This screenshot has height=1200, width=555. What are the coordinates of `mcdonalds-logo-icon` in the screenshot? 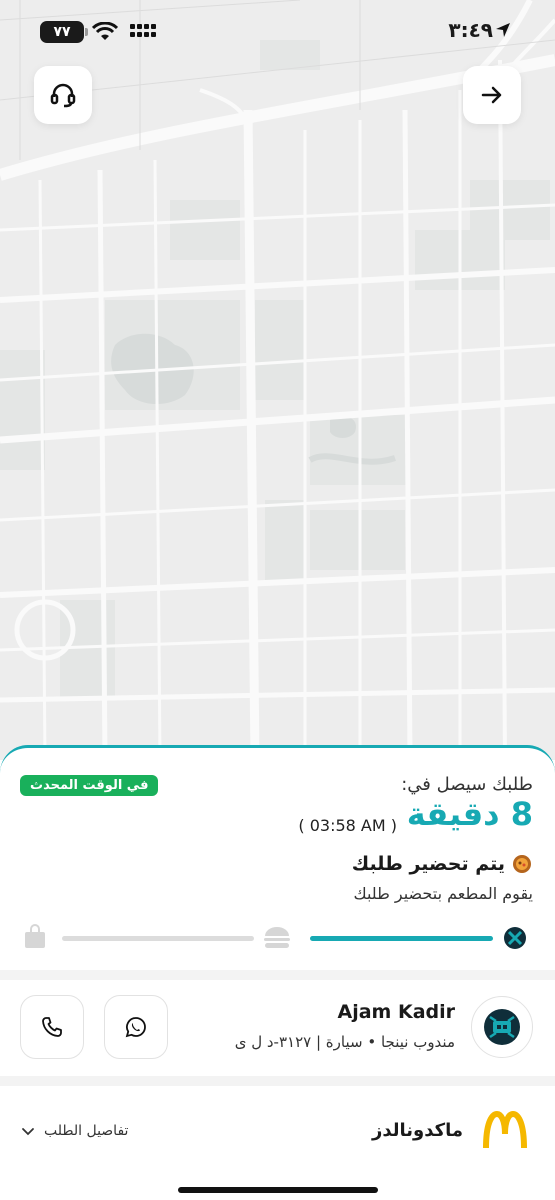 It's located at (505, 1129).